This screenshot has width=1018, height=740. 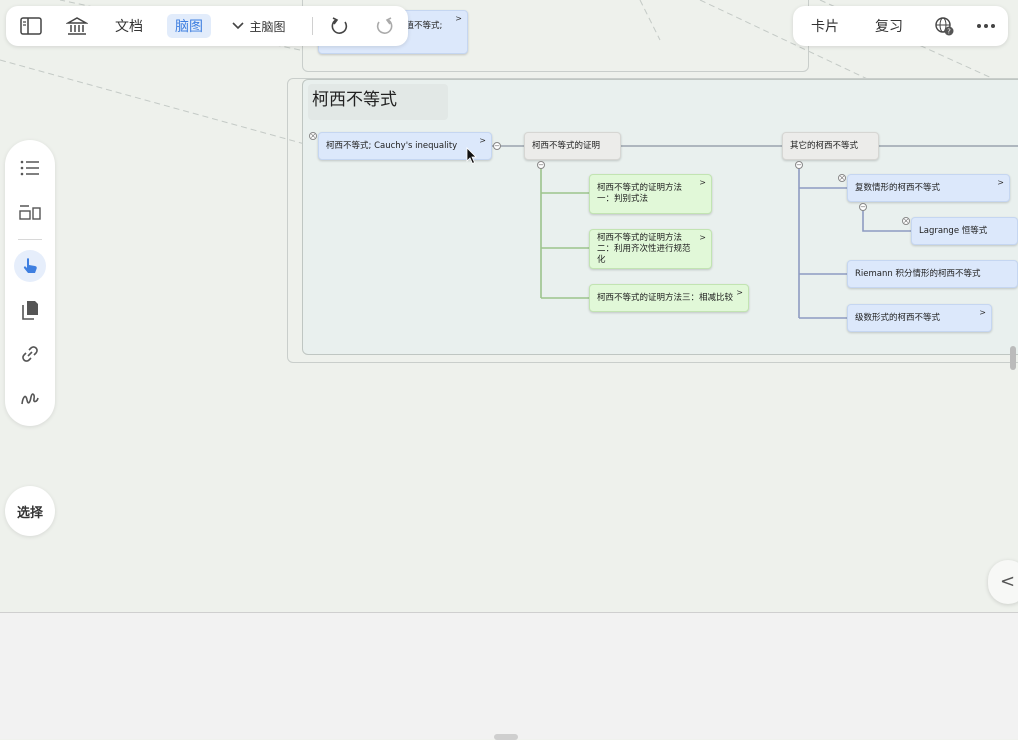 What do you see at coordinates (312, 26) in the screenshot?
I see `toolbar-divider` at bounding box center [312, 26].